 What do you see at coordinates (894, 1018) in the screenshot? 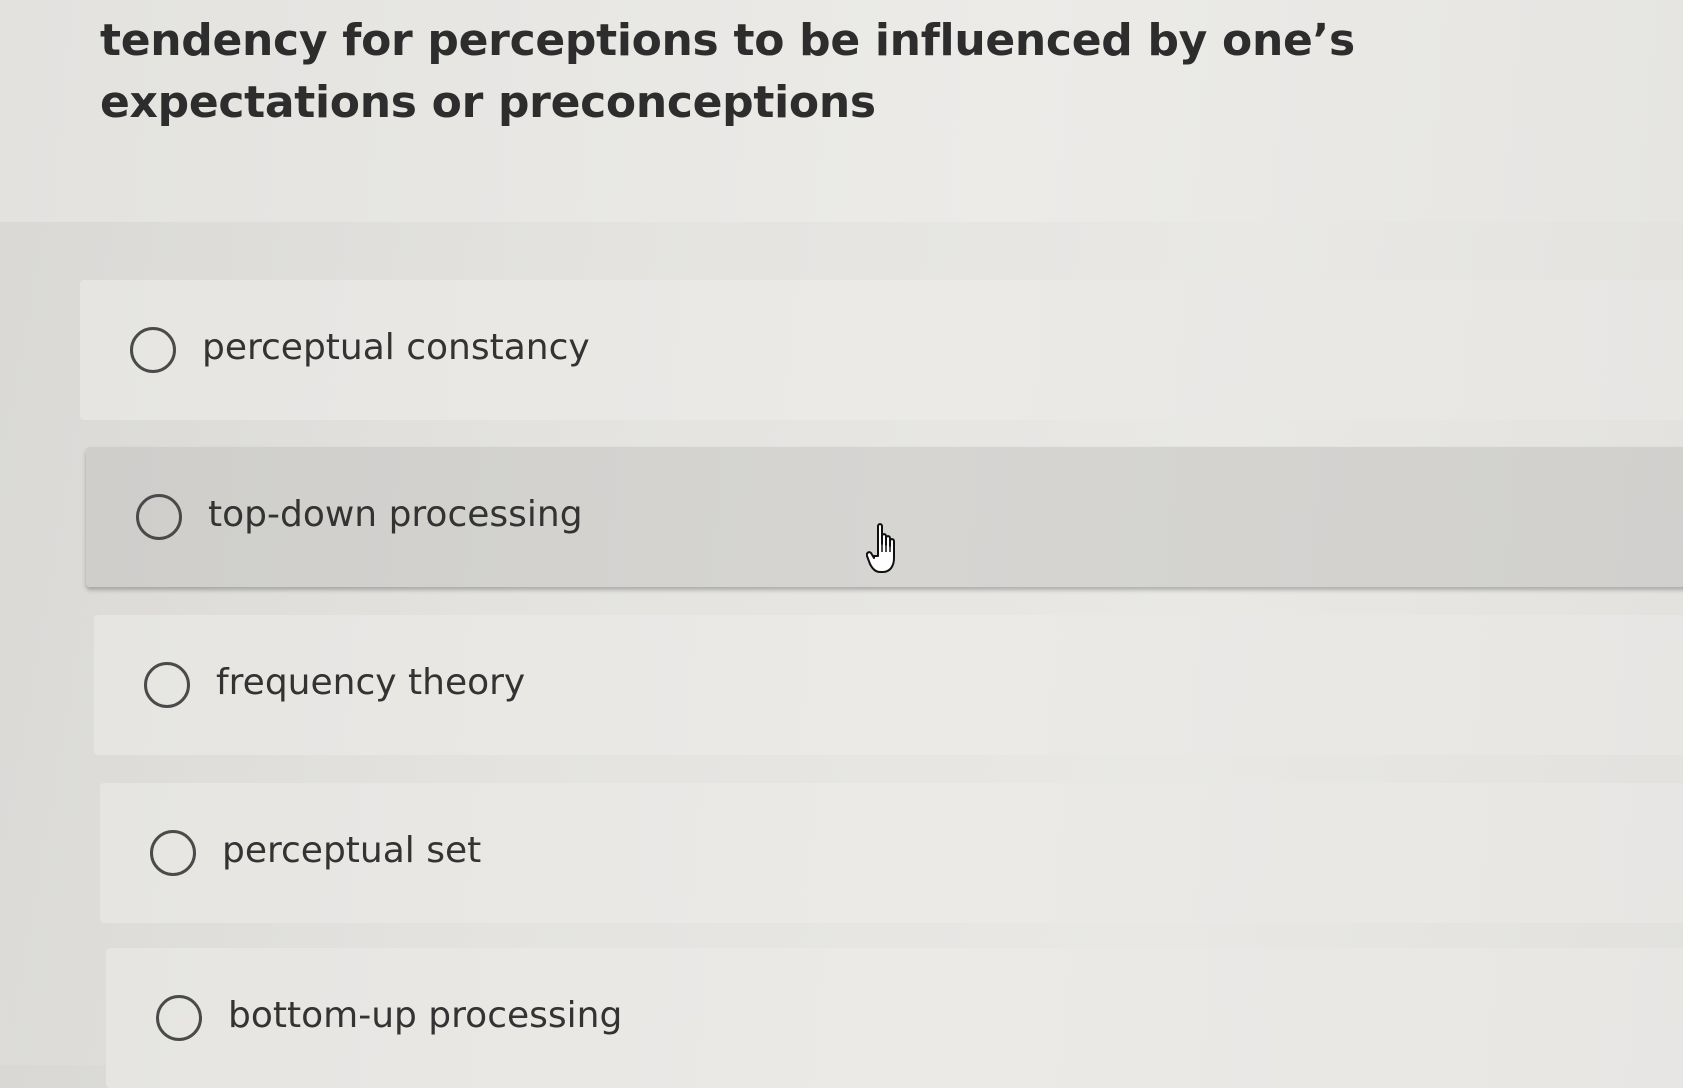
I see `option-bottom-up-processing: bottom-up processing` at bounding box center [894, 1018].